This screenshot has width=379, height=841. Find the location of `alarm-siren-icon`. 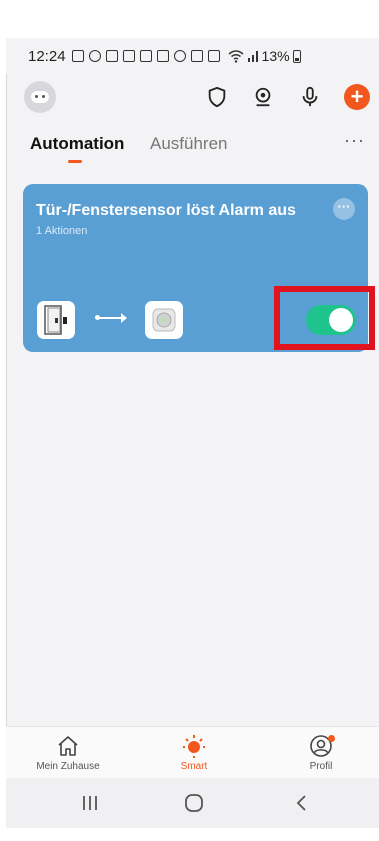

alarm-siren-icon is located at coordinates (164, 320).